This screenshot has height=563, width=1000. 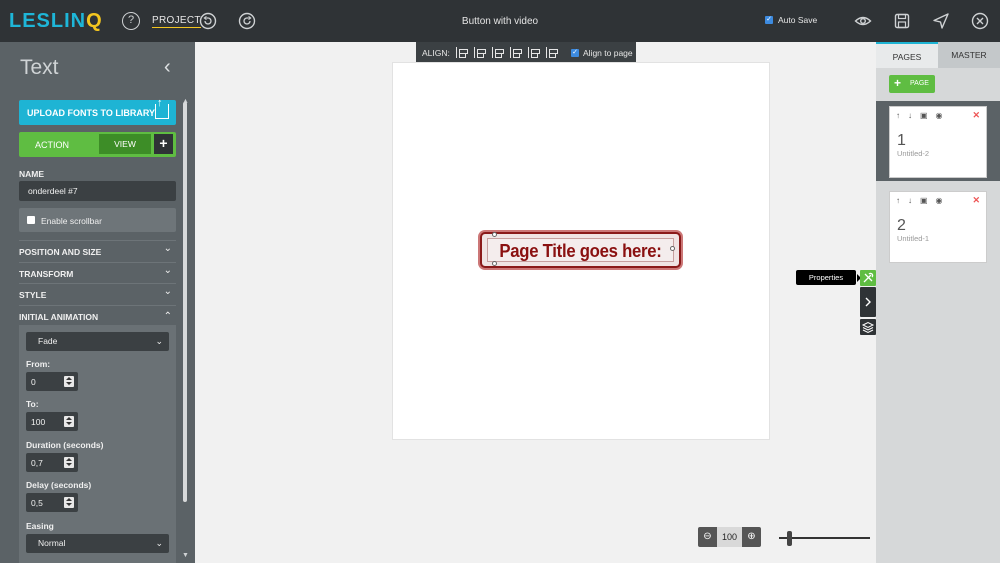 What do you see at coordinates (52, 502) in the screenshot?
I see `delay-stepper: 0,5` at bounding box center [52, 502].